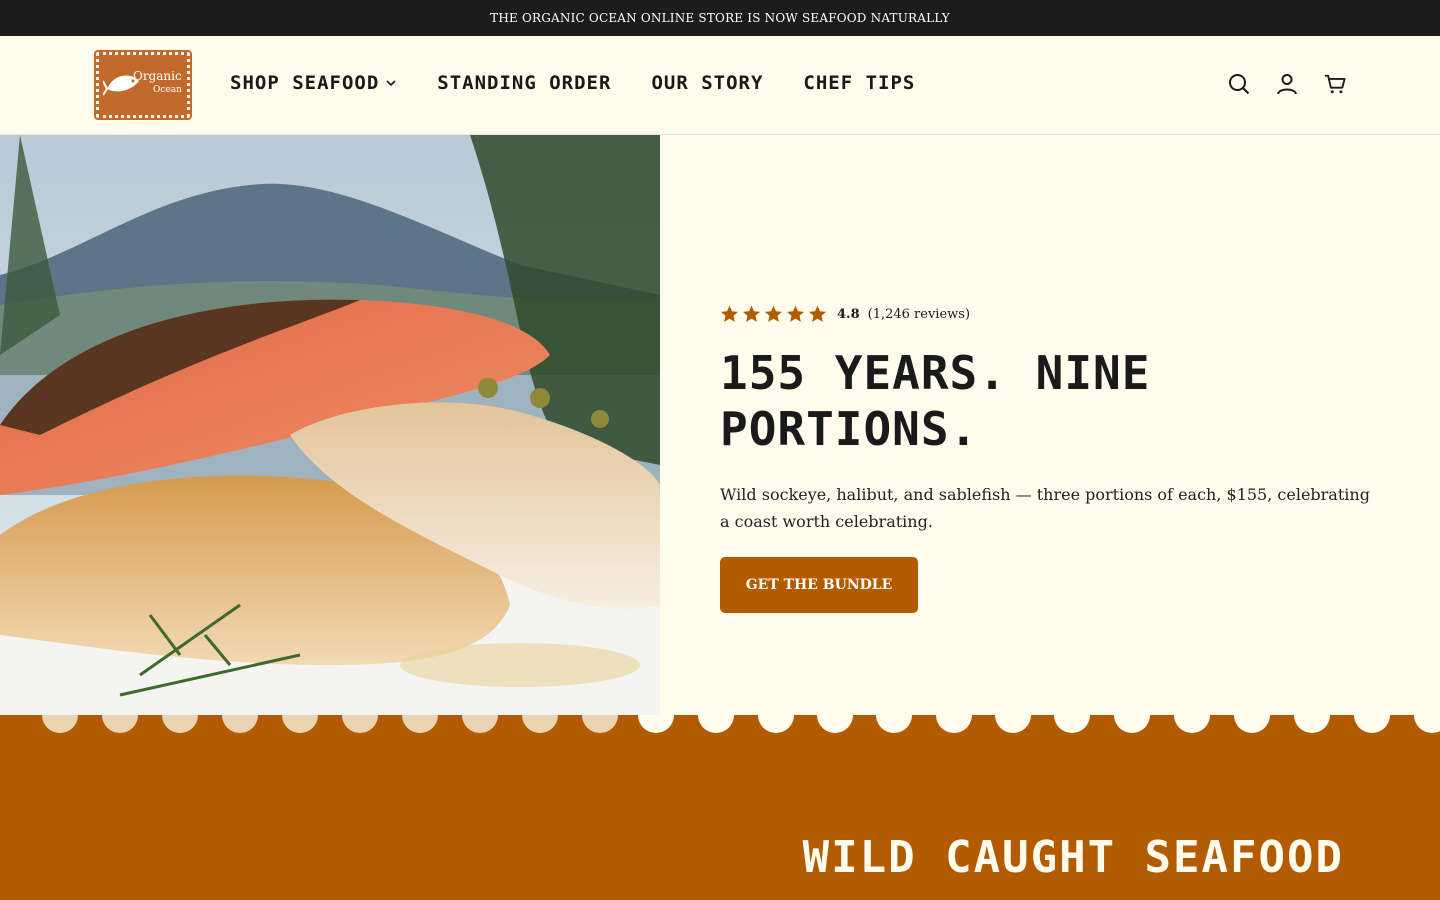 This screenshot has height=900, width=1440. What do you see at coordinates (935, 401) in the screenshot?
I see `hero-headline: 155 YEARS. NINE PORTIONS.` at bounding box center [935, 401].